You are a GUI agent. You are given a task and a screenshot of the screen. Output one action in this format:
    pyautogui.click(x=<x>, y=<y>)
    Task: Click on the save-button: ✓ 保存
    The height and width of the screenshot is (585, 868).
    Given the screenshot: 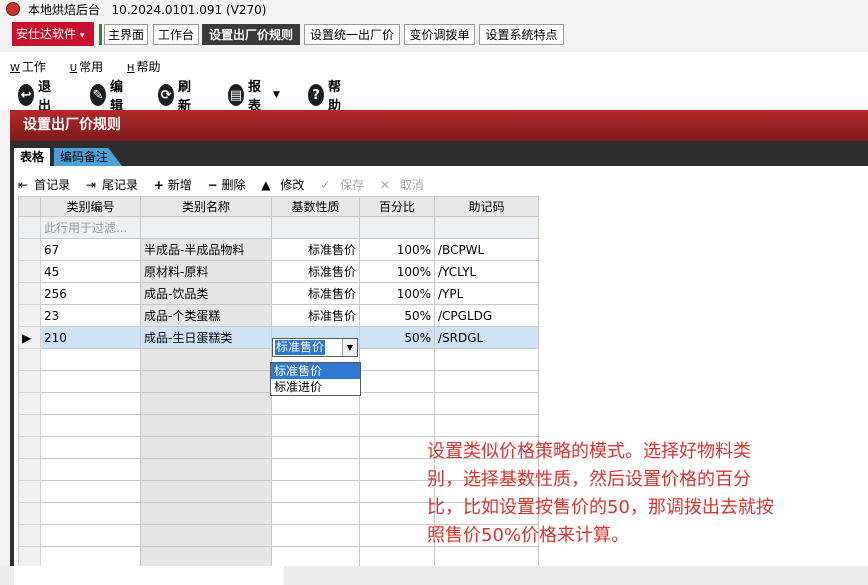 What is the action you would take?
    pyautogui.click(x=345, y=185)
    